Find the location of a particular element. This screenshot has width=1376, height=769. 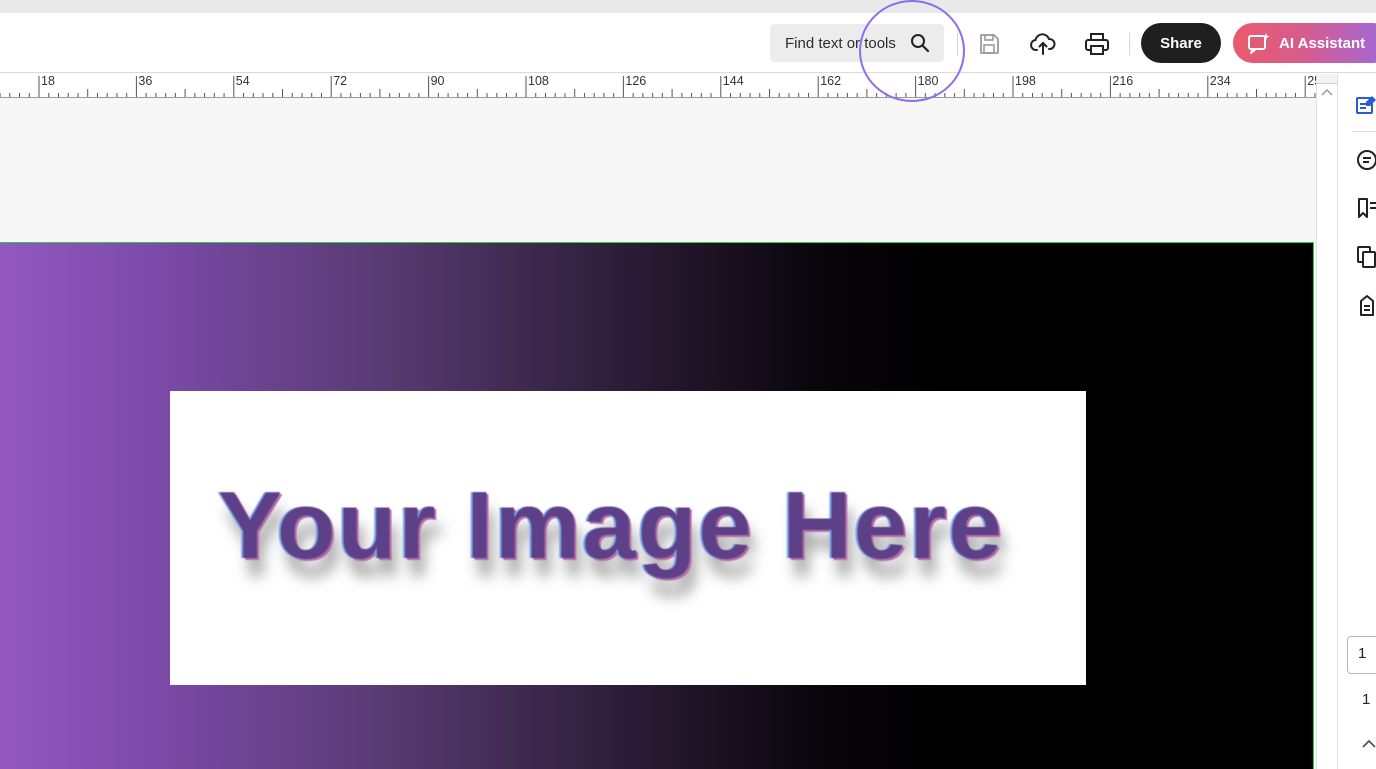

ruler-label: 108 is located at coordinates (538, 81).